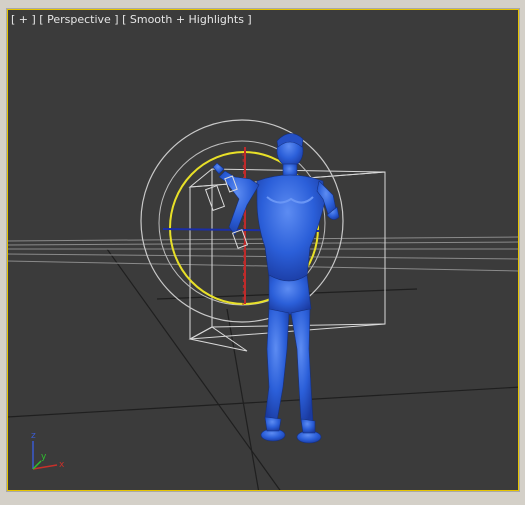 The width and height of the screenshot is (525, 505). I want to click on shading-mode-label: [ Smooth + Highlights ], so click(187, 19).